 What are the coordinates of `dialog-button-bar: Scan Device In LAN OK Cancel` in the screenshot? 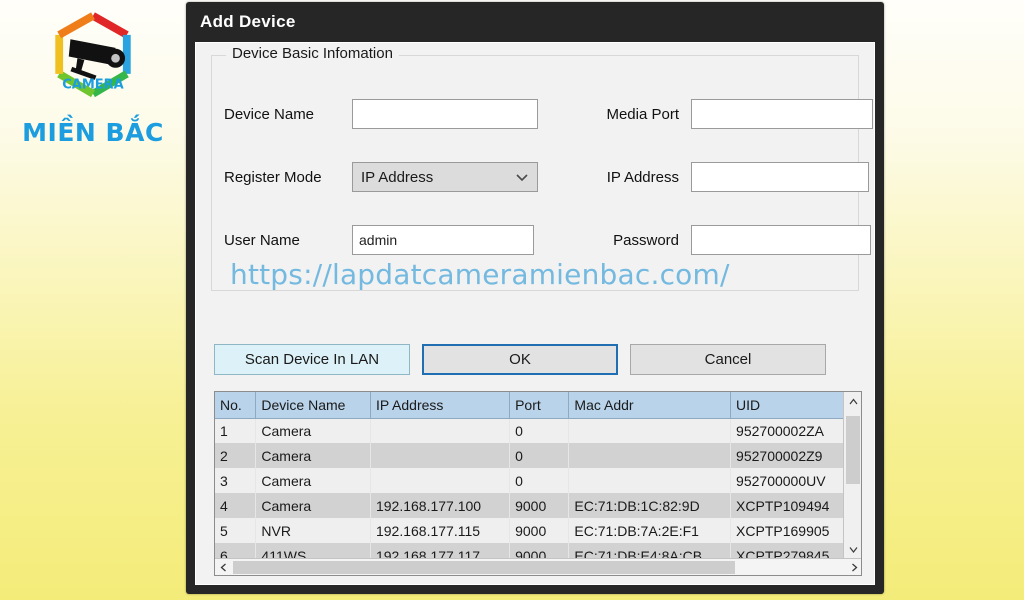 It's located at (538, 359).